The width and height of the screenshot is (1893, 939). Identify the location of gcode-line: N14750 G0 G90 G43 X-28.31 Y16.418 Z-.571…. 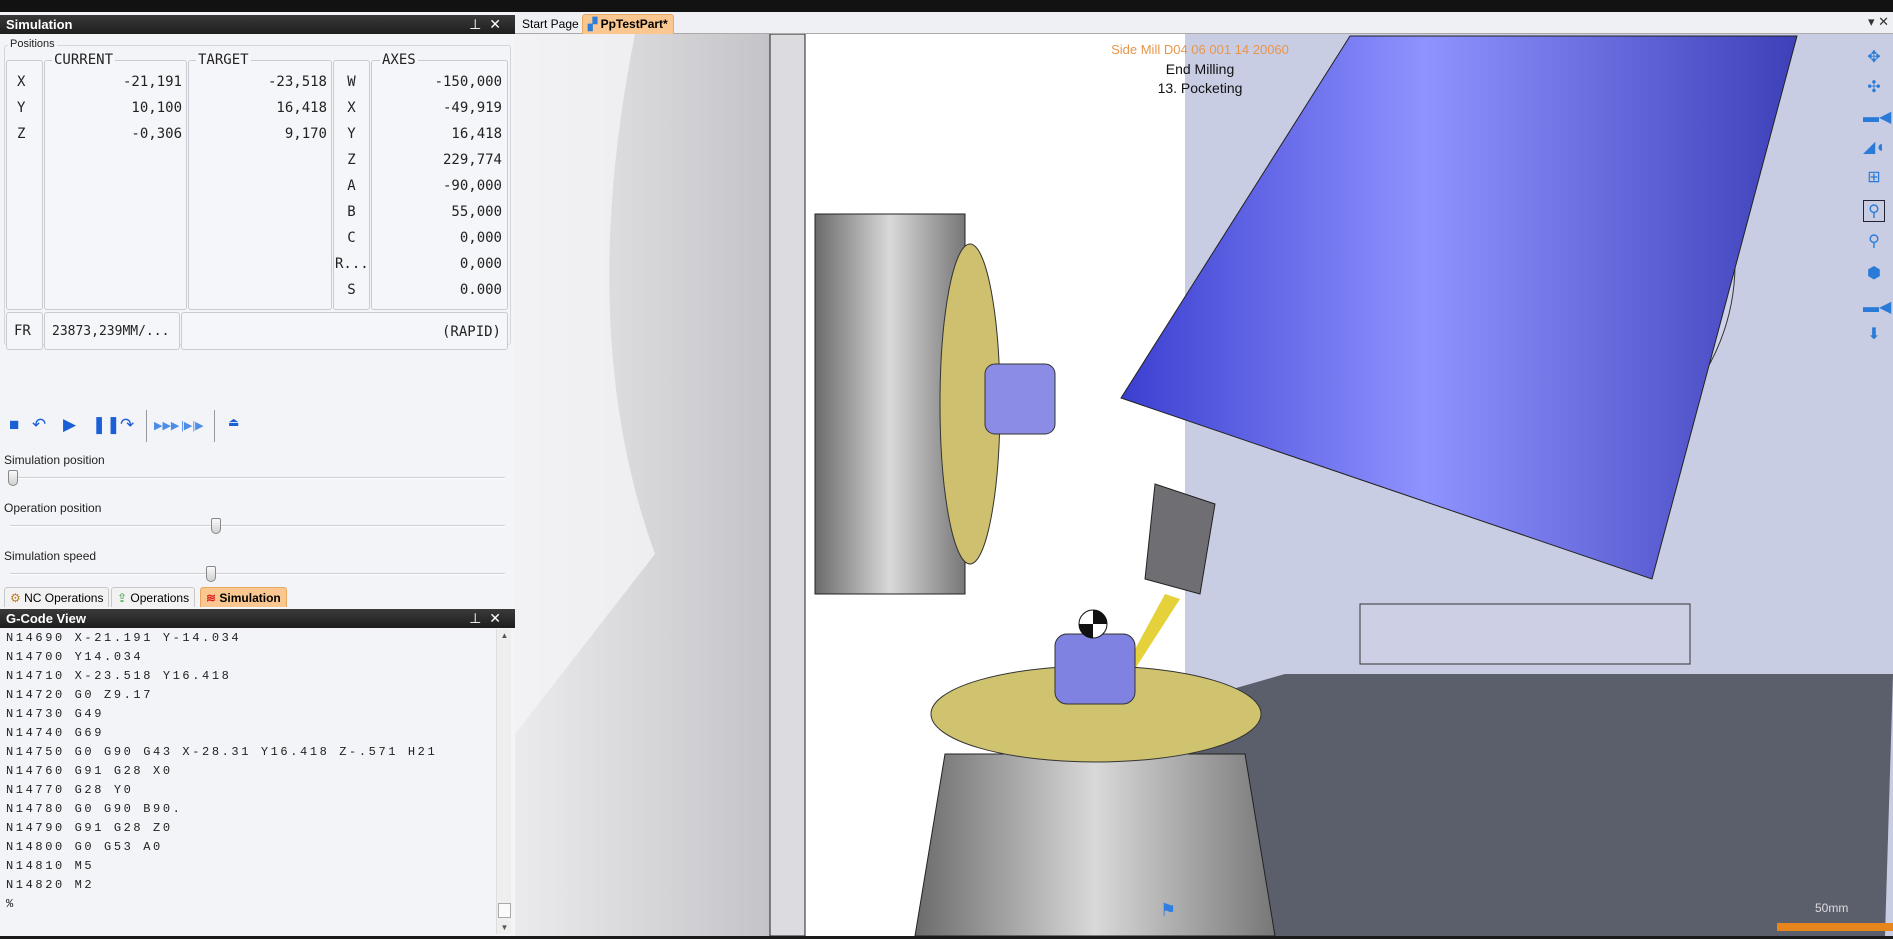
(222, 752).